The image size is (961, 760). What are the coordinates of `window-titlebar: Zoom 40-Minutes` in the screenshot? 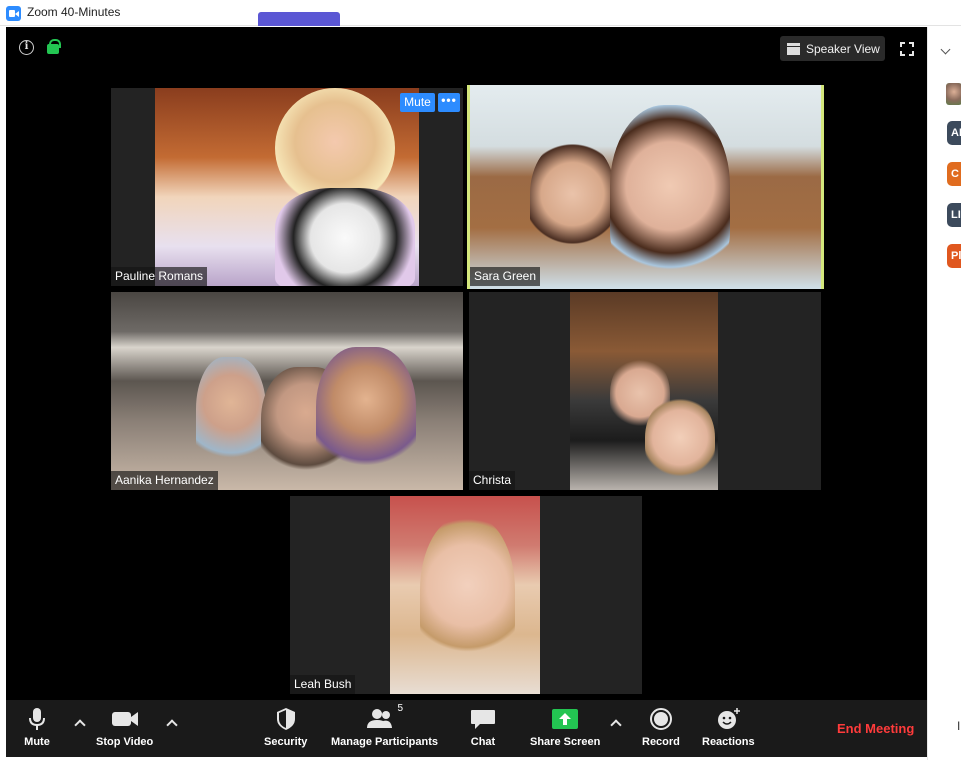 It's located at (480, 13).